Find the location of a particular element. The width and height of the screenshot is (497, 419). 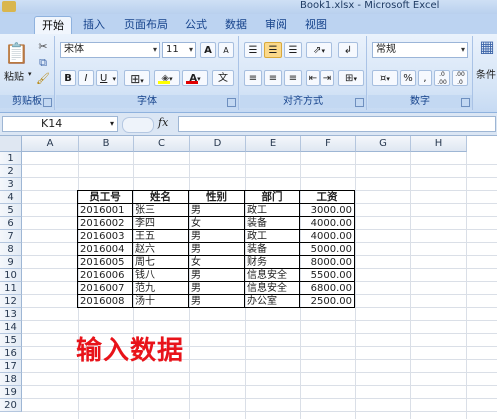

italic-button: I is located at coordinates (86, 78).